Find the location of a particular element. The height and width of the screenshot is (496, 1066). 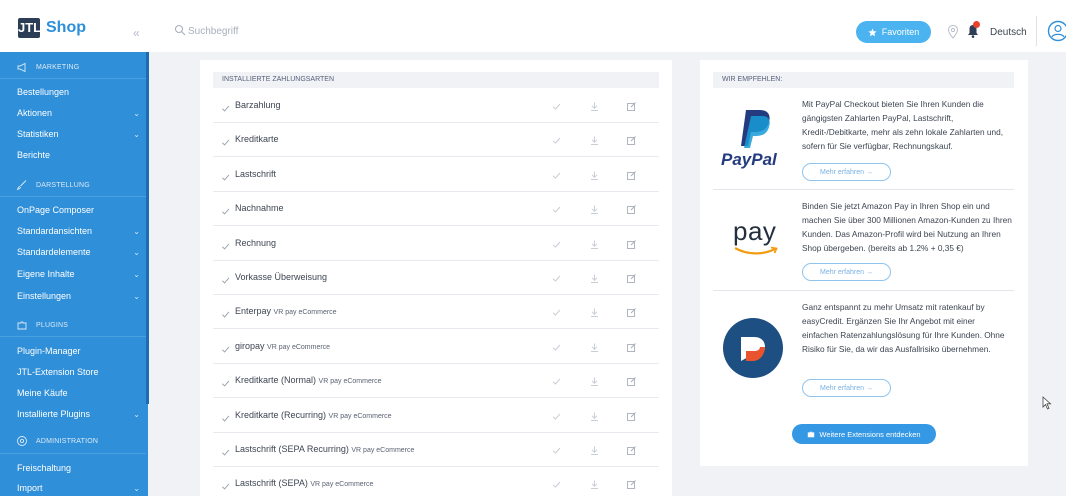

payment-provider: VR pay eCommerce is located at coordinates (360, 416).